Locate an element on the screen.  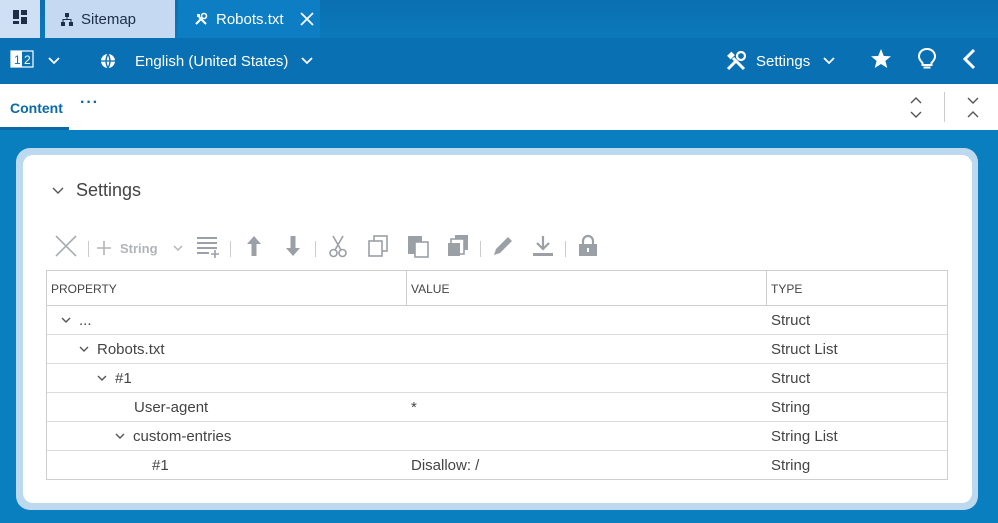
table-row: #1 Struct is located at coordinates (497, 378).